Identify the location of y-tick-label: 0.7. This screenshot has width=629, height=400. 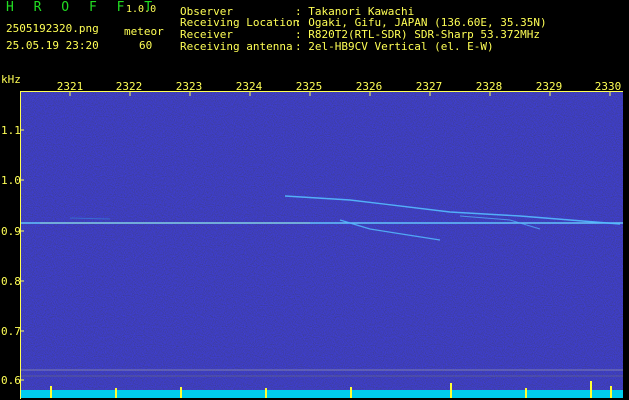
(11, 331).